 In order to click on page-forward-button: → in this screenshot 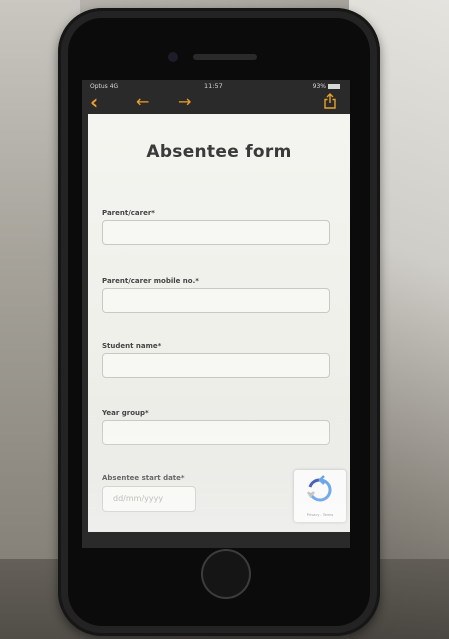, I will do `click(184, 102)`.